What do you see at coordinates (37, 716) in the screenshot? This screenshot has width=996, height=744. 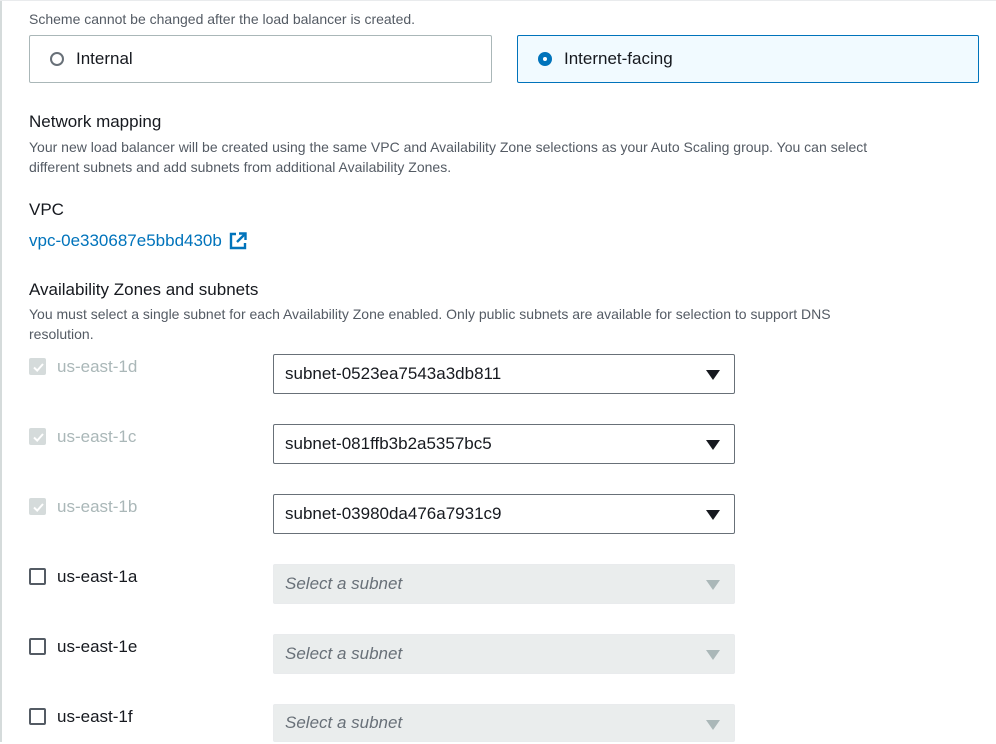 I see `zone-checkbox-us-east-1f` at bounding box center [37, 716].